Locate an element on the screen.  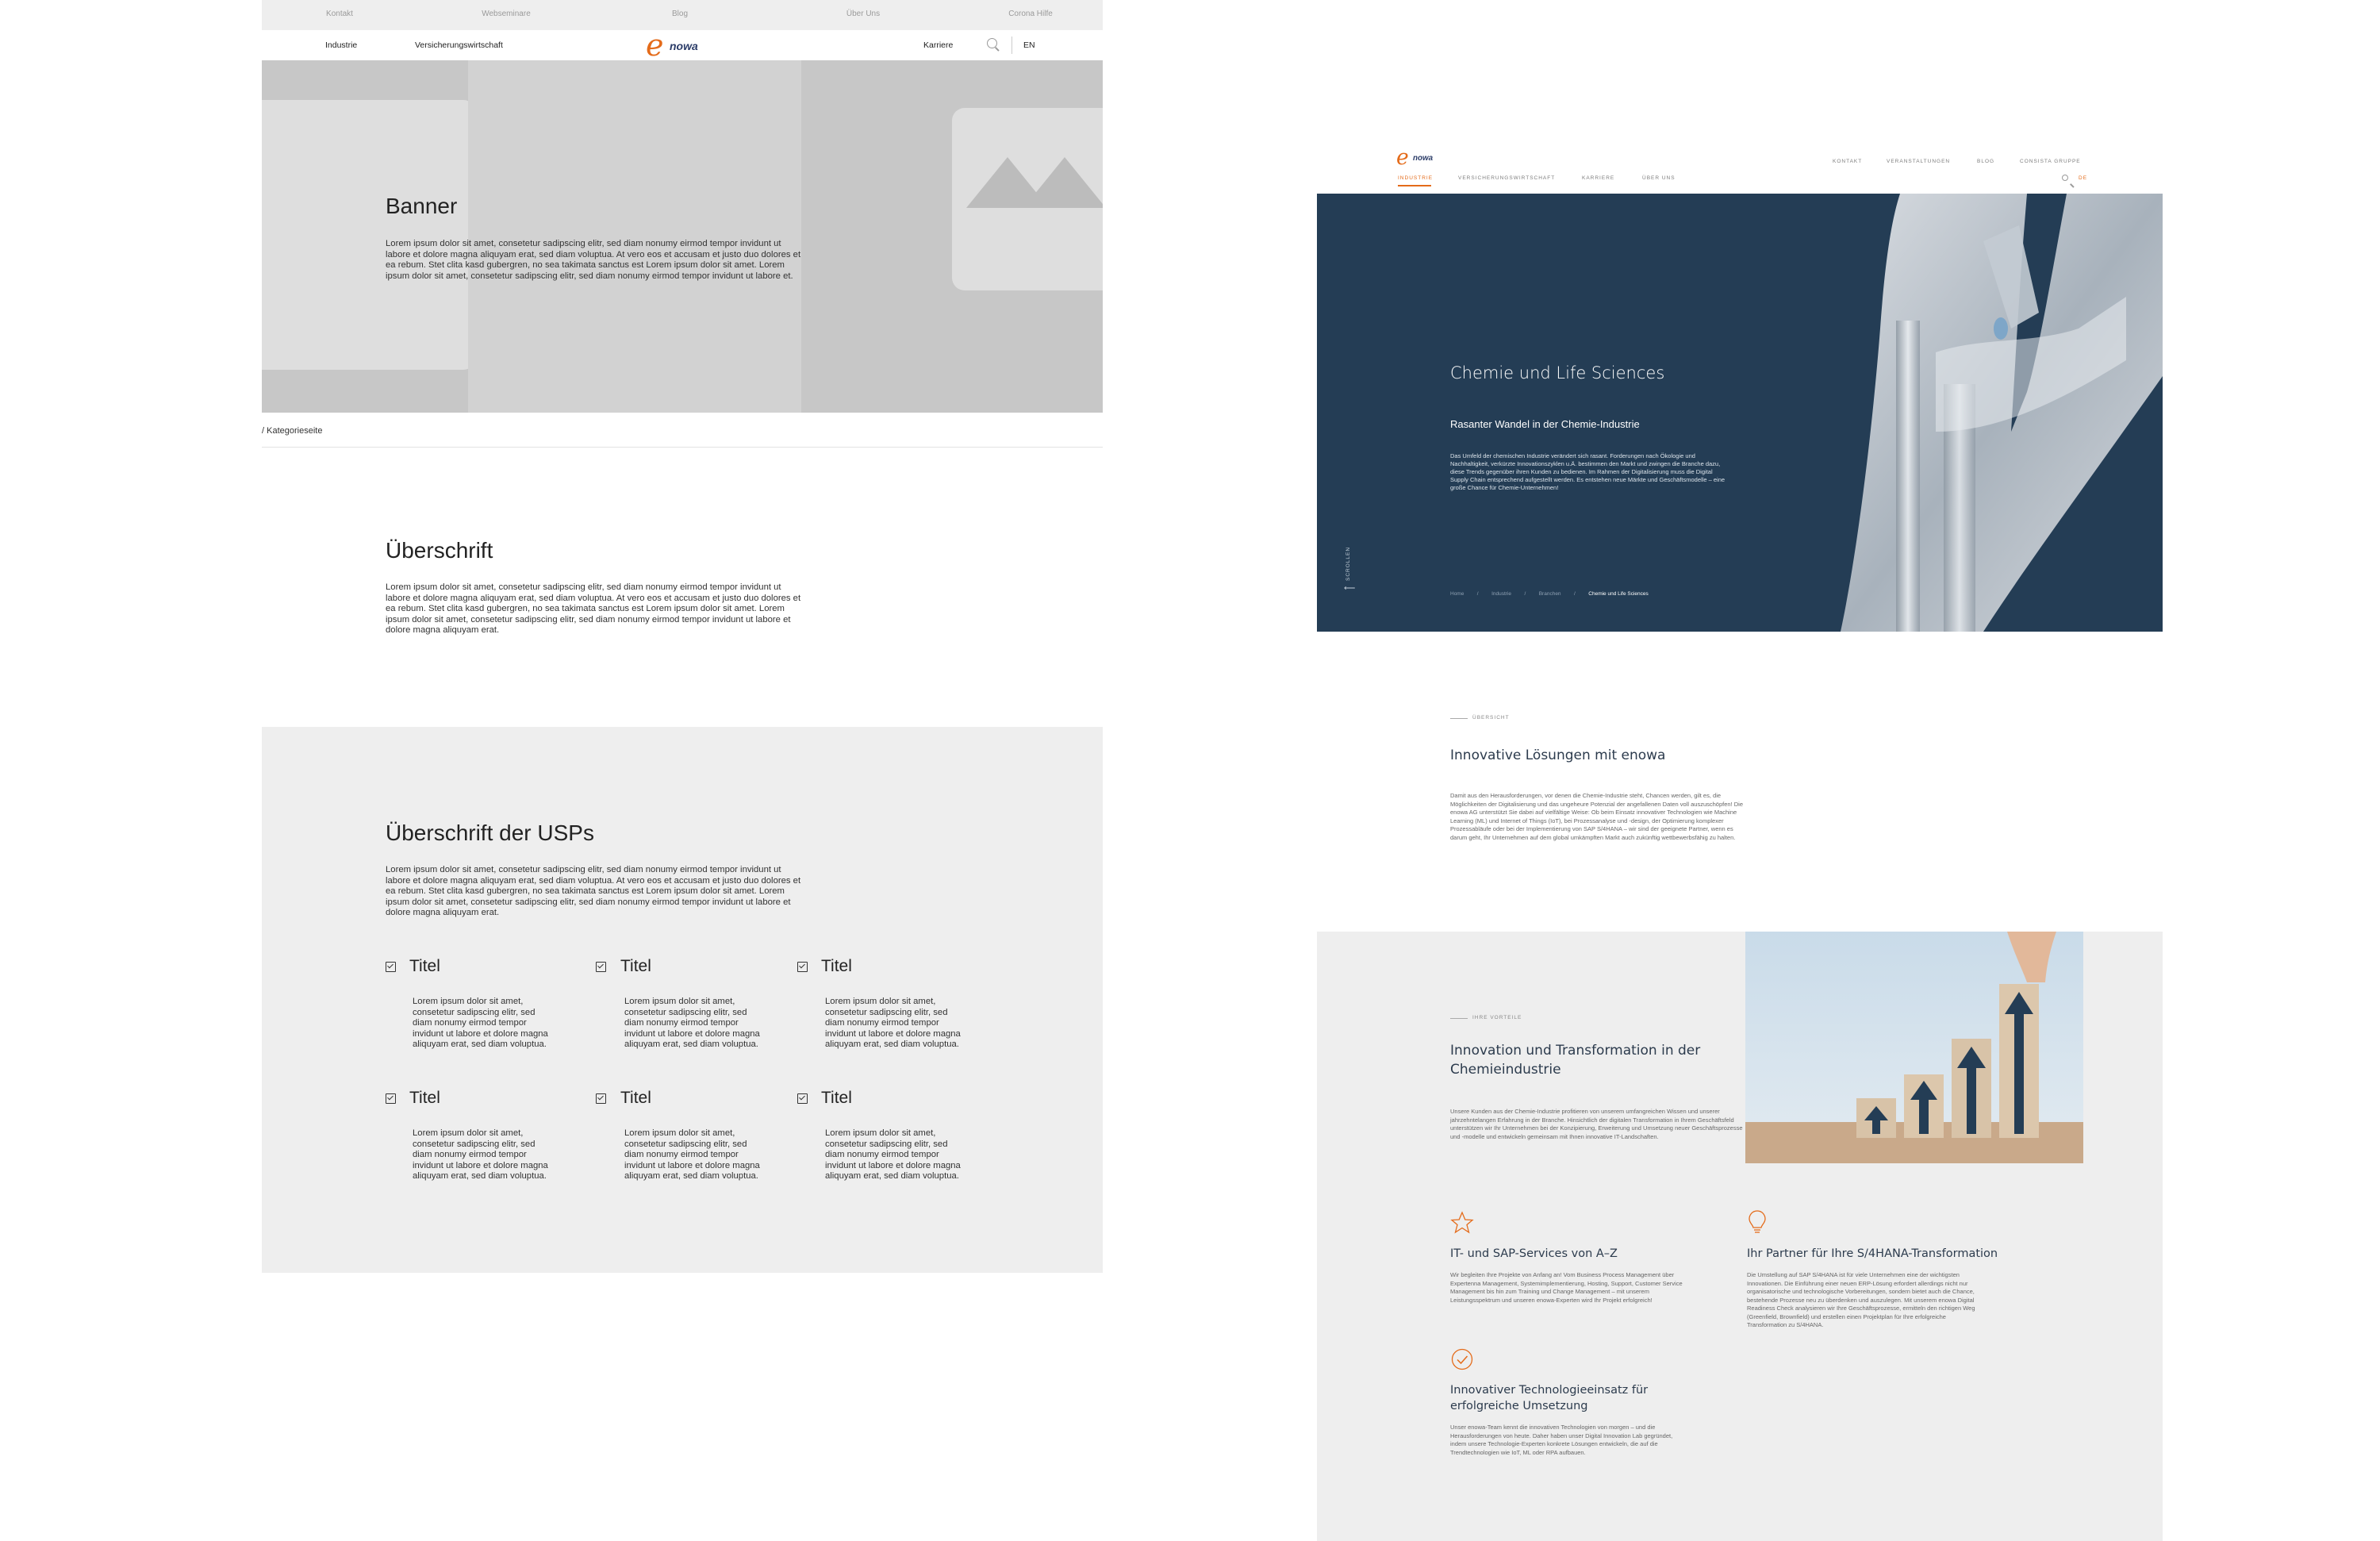
wire-nav-industrie: Industrie is located at coordinates (341, 45).